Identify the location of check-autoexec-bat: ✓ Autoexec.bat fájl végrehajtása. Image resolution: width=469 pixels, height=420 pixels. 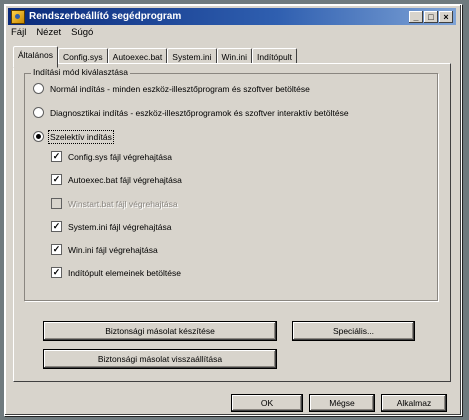
(116, 179).